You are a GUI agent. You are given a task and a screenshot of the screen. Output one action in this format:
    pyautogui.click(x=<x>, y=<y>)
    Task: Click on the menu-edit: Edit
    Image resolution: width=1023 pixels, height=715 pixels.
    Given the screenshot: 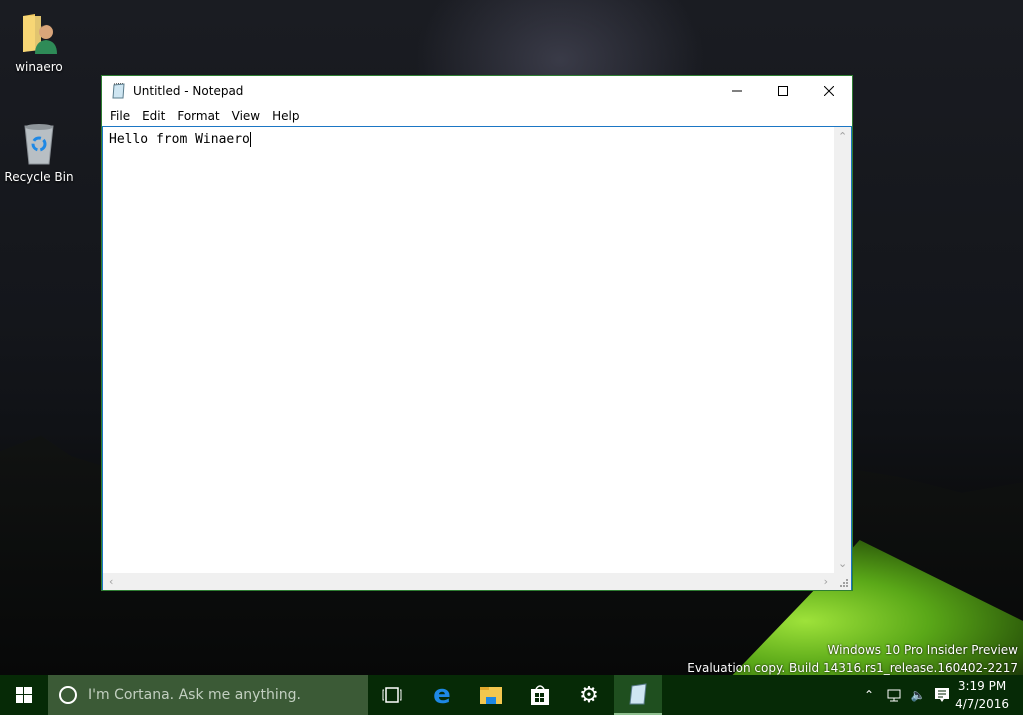 What is the action you would take?
    pyautogui.click(x=153, y=116)
    